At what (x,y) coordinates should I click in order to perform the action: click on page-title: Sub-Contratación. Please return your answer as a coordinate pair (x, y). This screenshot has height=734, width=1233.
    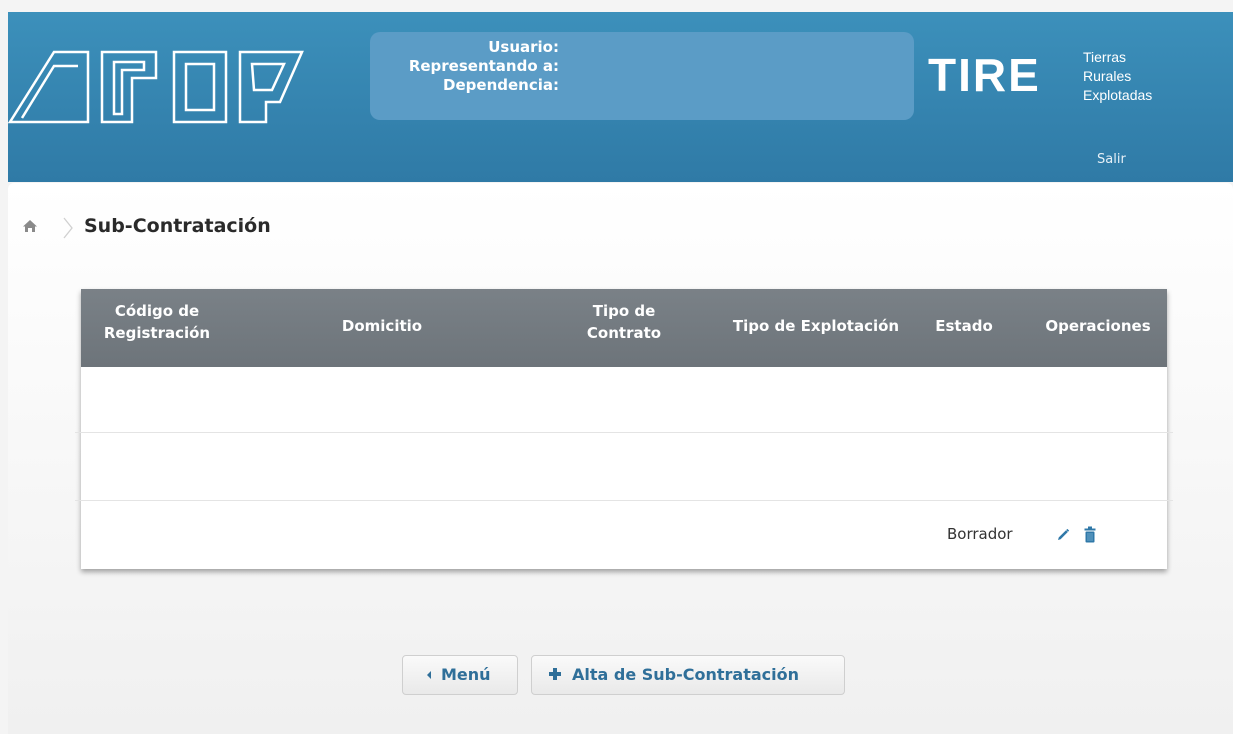
    Looking at the image, I should click on (177, 226).